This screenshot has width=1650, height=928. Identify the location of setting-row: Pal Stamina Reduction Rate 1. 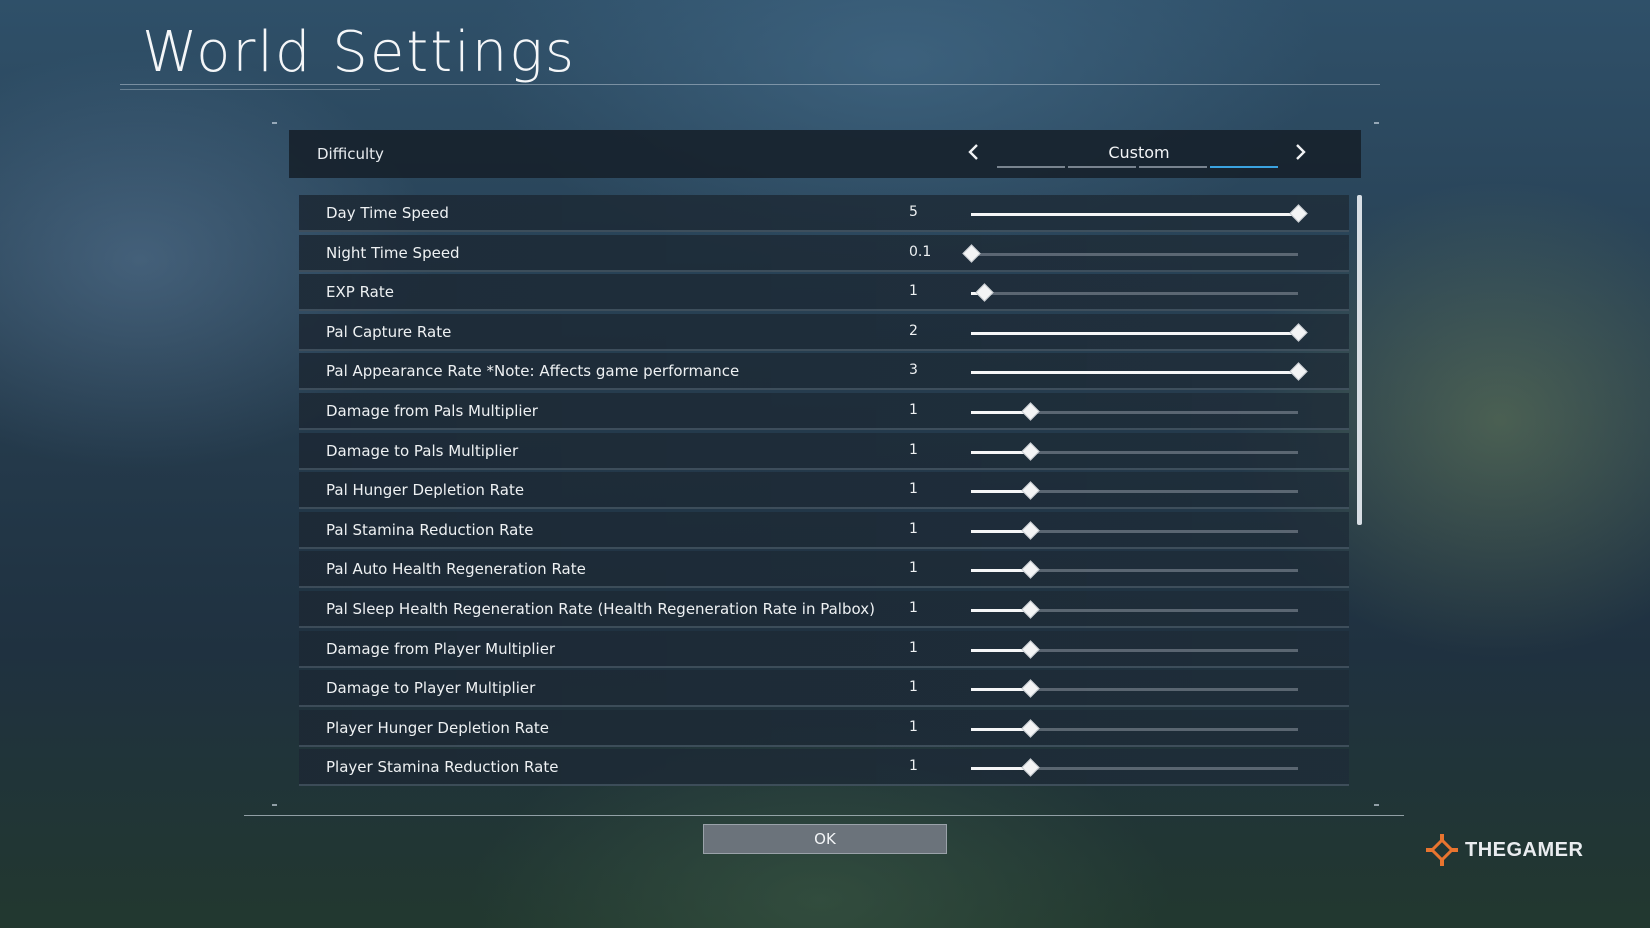
(824, 530).